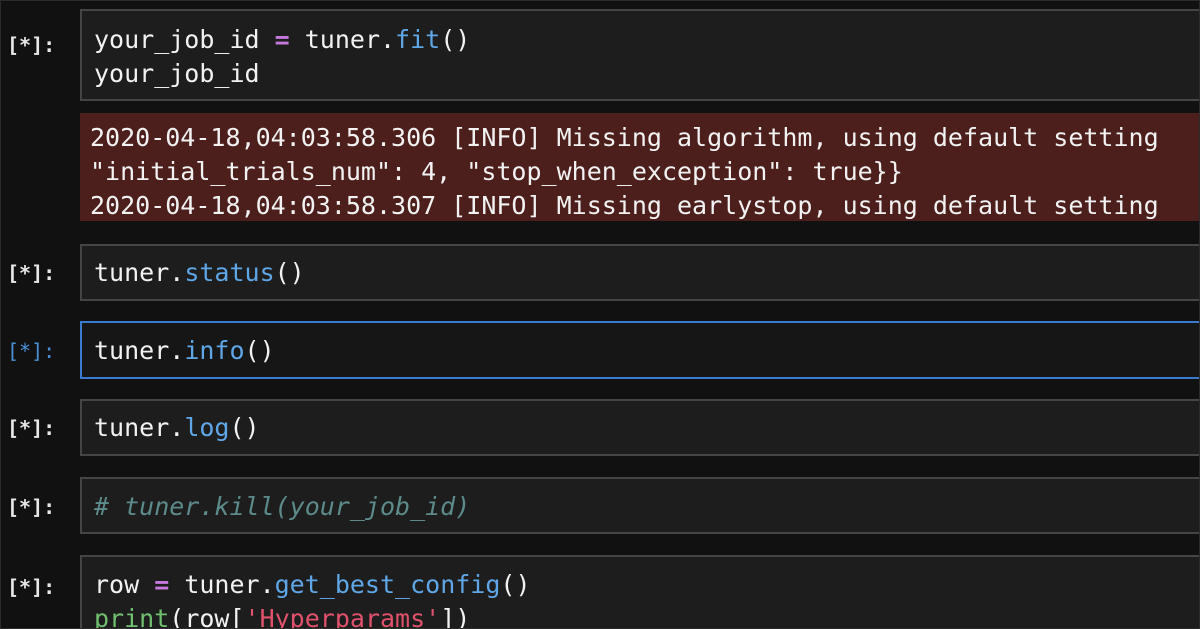 The image size is (1200, 629). What do you see at coordinates (312, 584) in the screenshot?
I see `code-line-1: row = tuner.get_best_config()` at bounding box center [312, 584].